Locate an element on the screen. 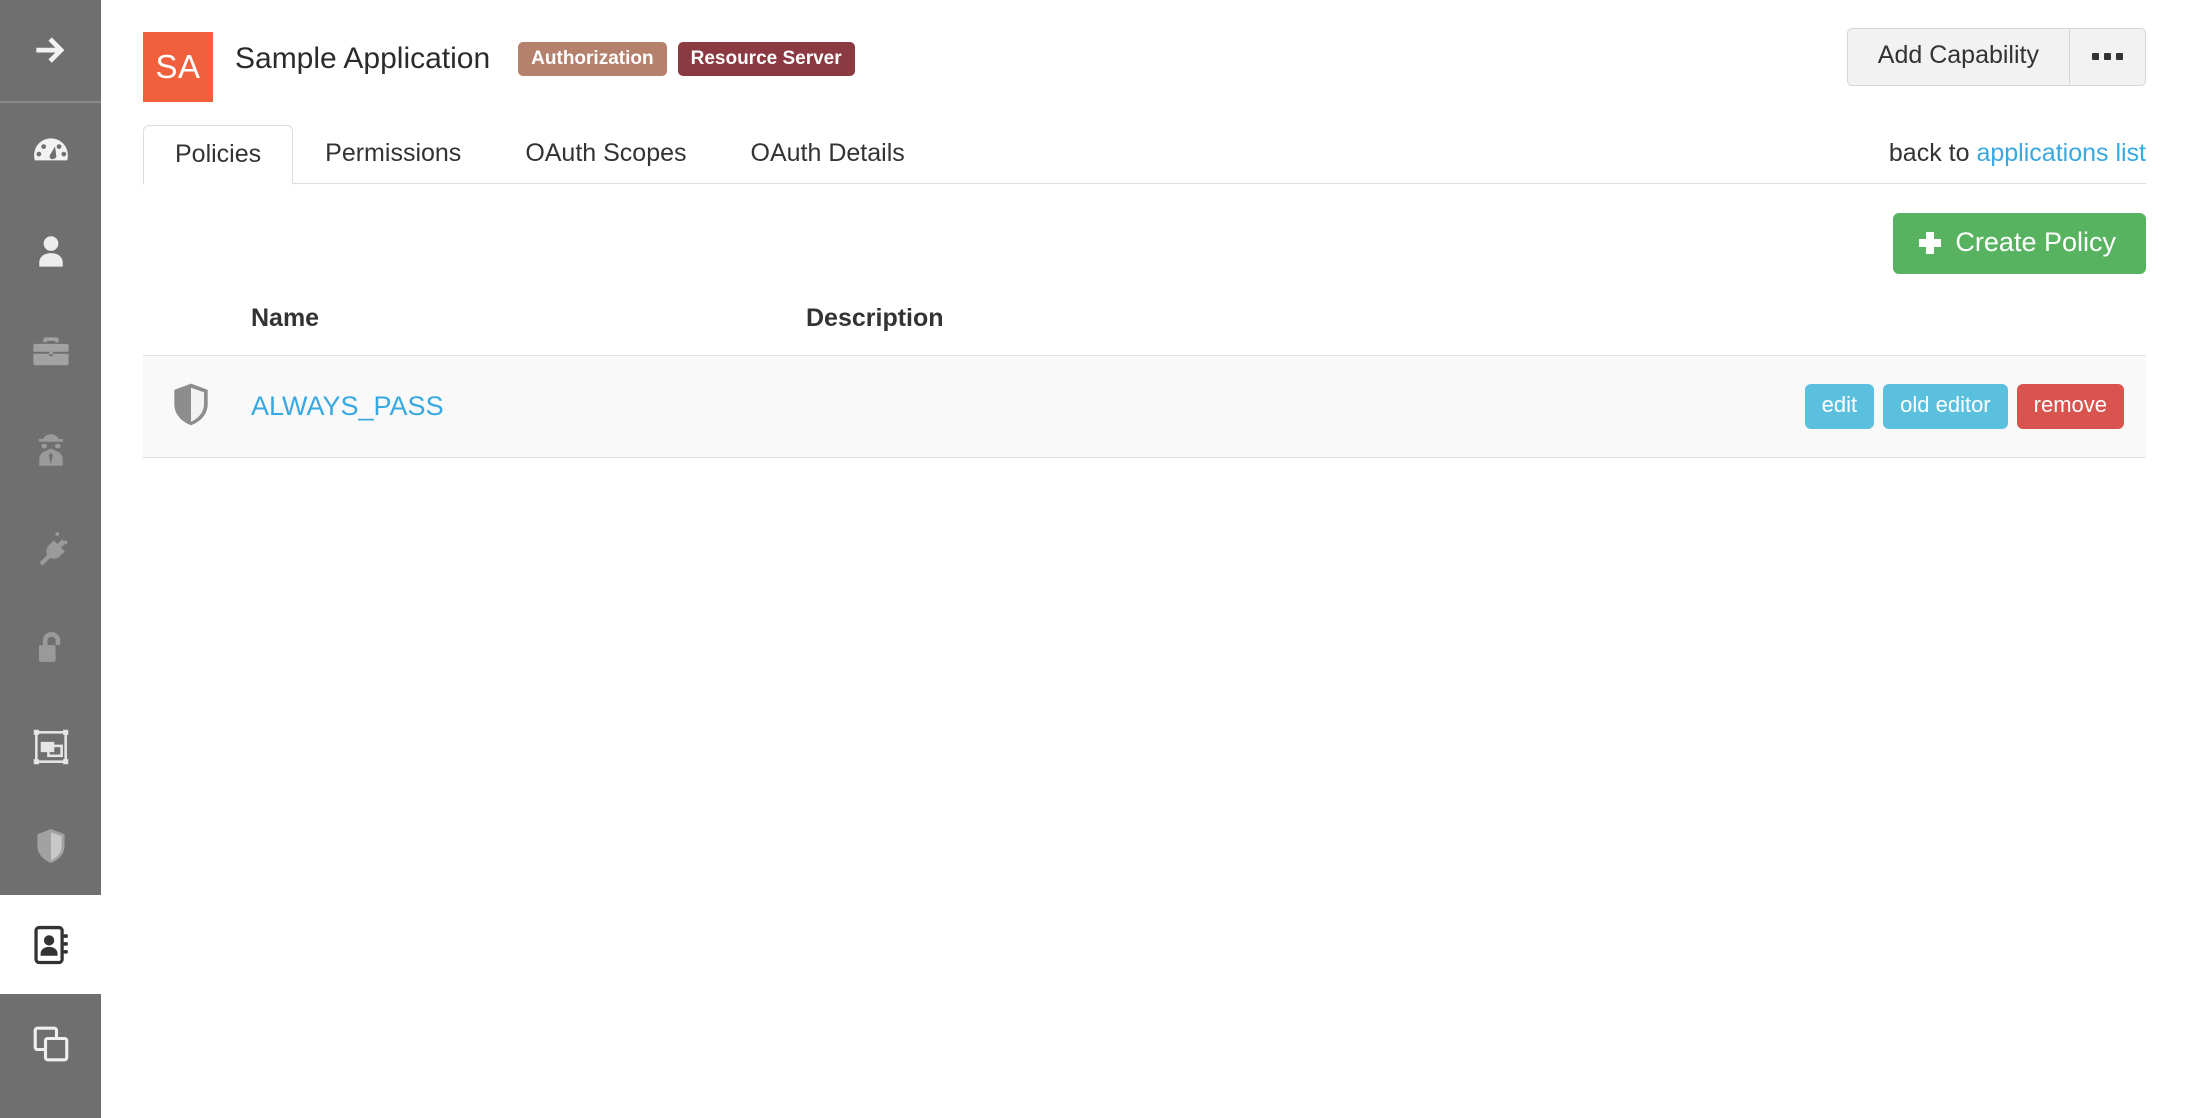 The image size is (2188, 1118). table-header-row: Name Description is located at coordinates (1144, 326).